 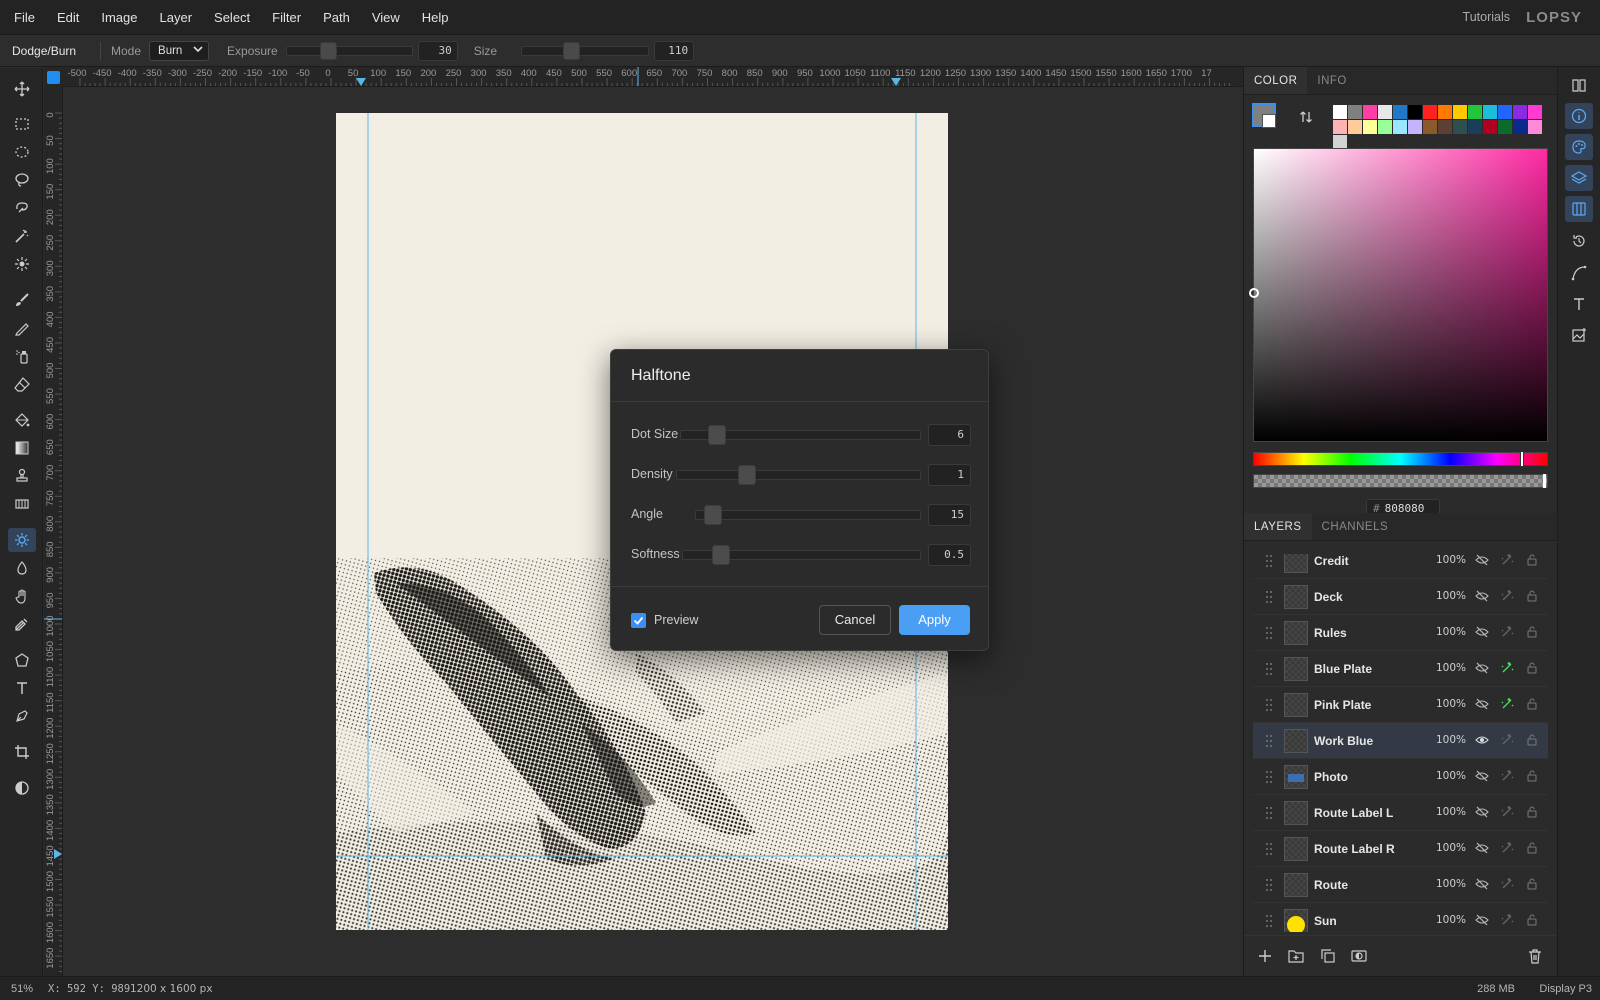 What do you see at coordinates (22, 328) in the screenshot?
I see `pencil-icon` at bounding box center [22, 328].